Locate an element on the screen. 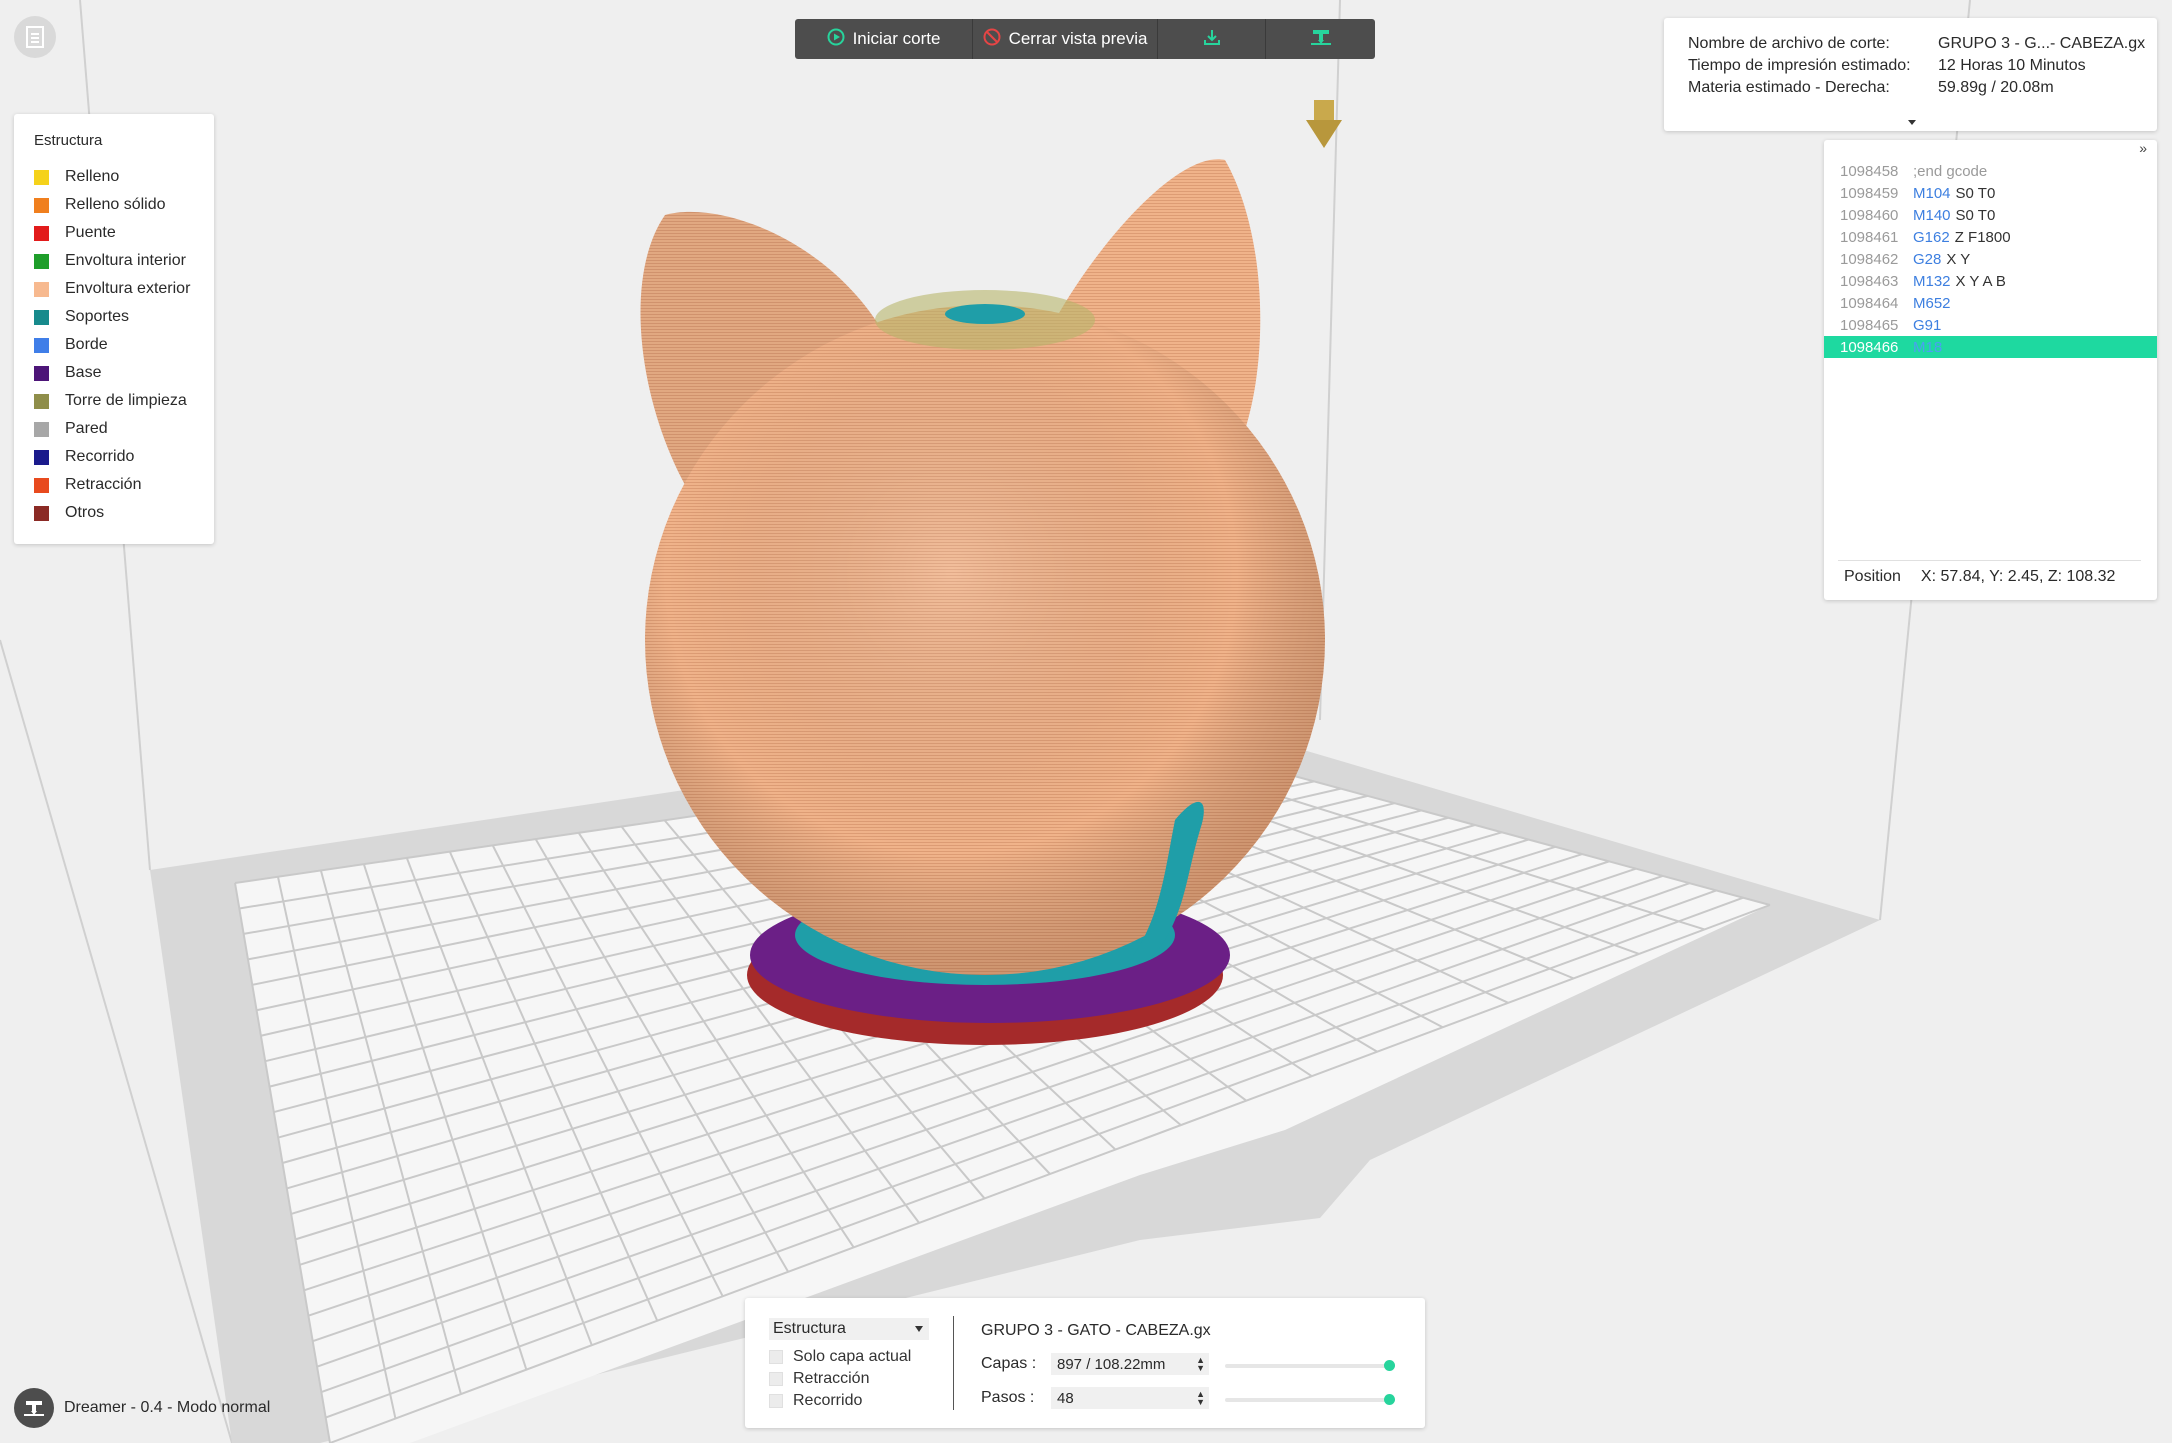 The width and height of the screenshot is (2172, 1443). gcode-line: 1098463 M132 X Y A B is located at coordinates (1990, 281).